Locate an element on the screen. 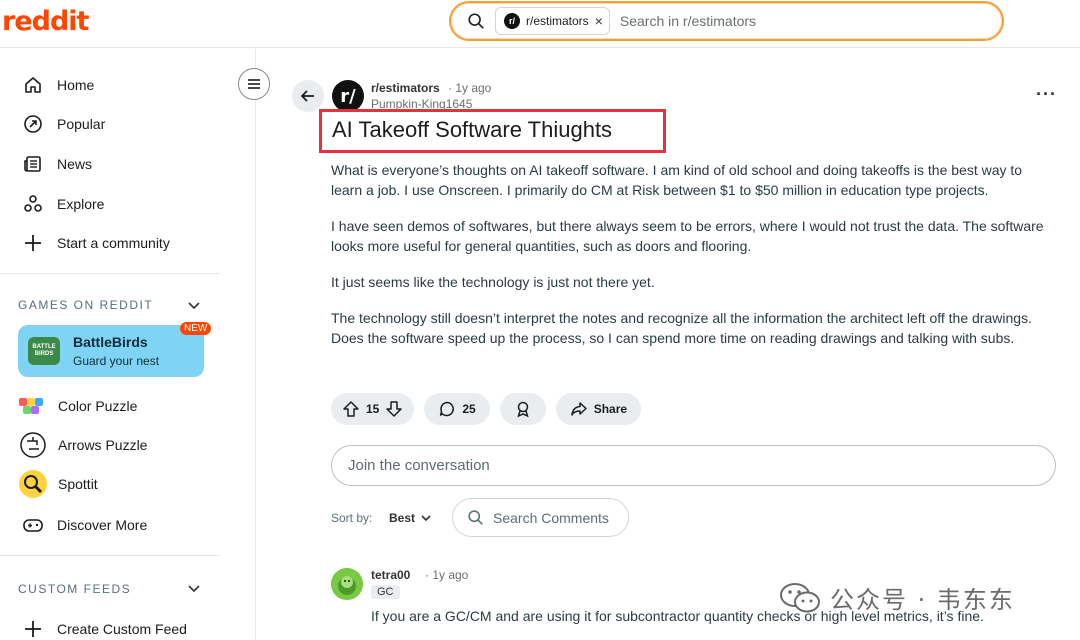  sidebar-item-explore: Explore is located at coordinates (63, 204).